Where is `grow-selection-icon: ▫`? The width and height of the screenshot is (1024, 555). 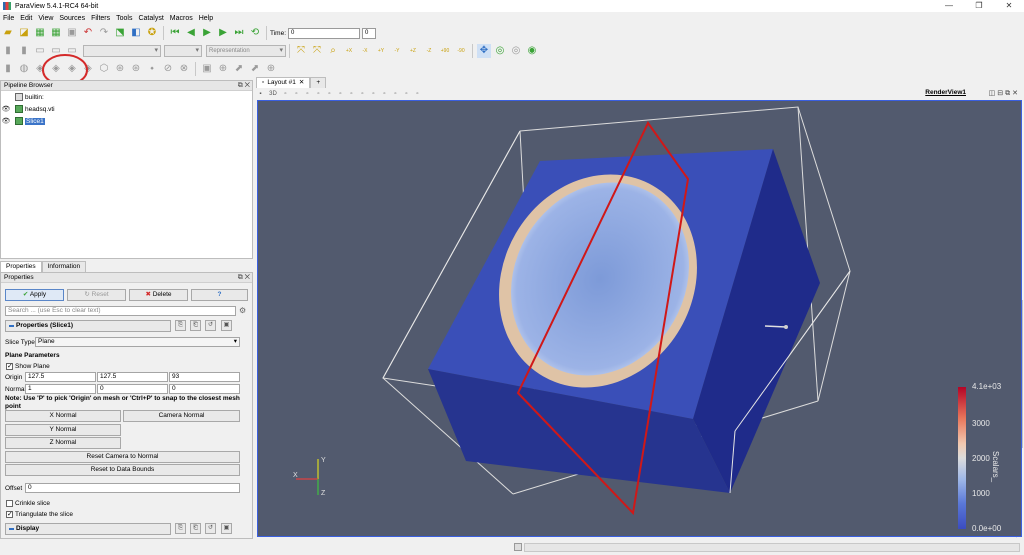 grow-selection-icon: ▫ is located at coordinates (384, 94).